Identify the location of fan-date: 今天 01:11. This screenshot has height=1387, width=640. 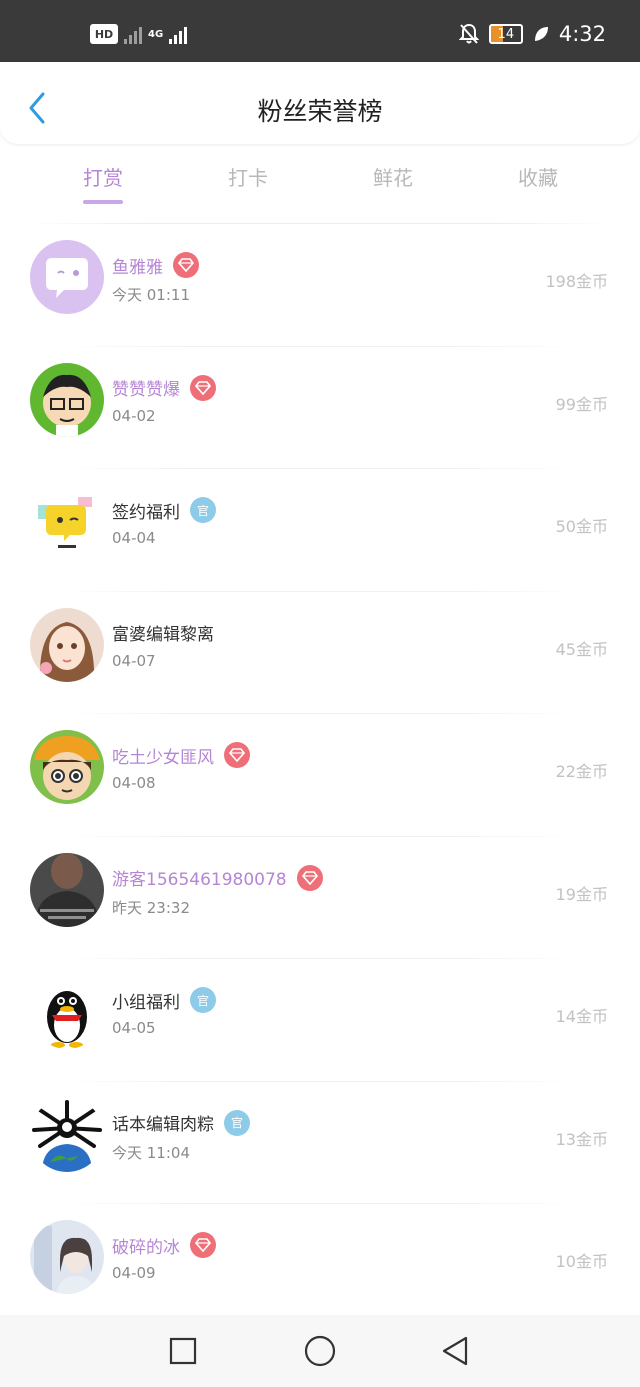
(151, 295).